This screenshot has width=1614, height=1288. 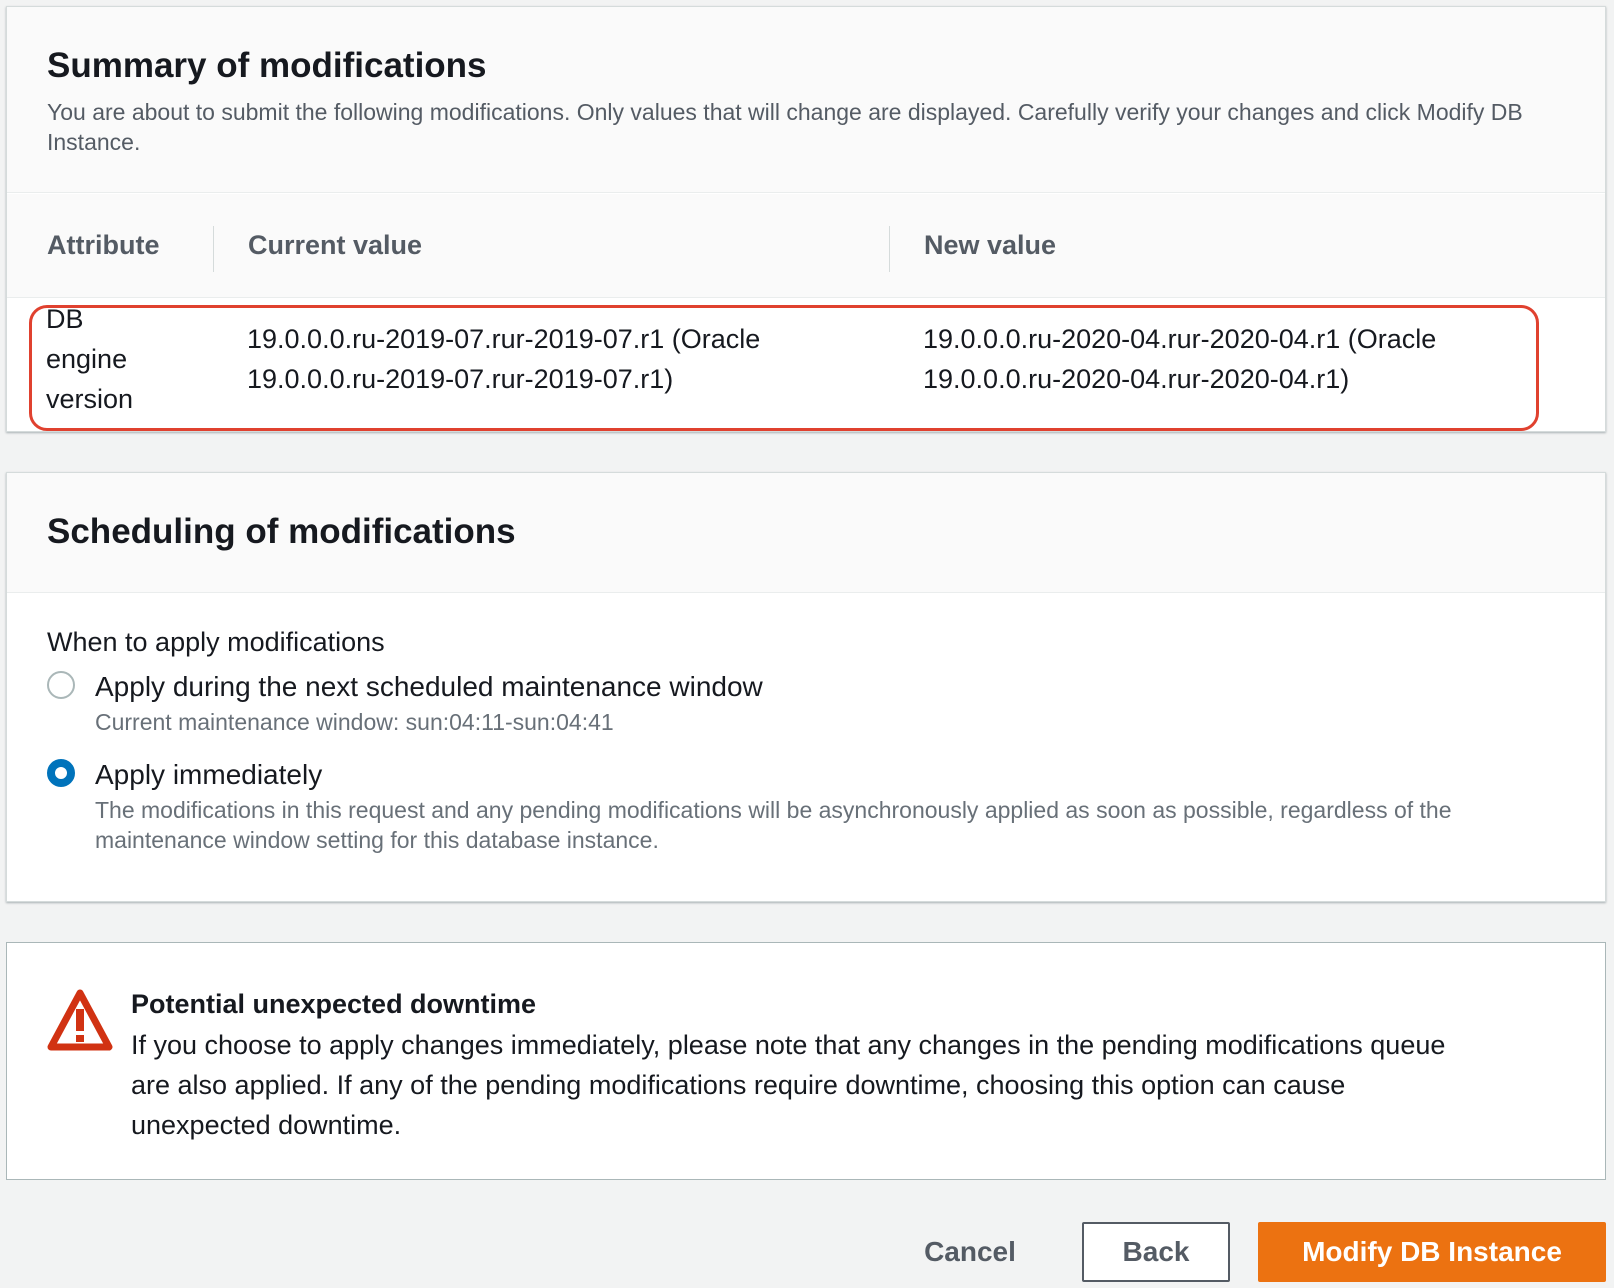 I want to click on attribute-cell: DB engine version, so click(x=89, y=359).